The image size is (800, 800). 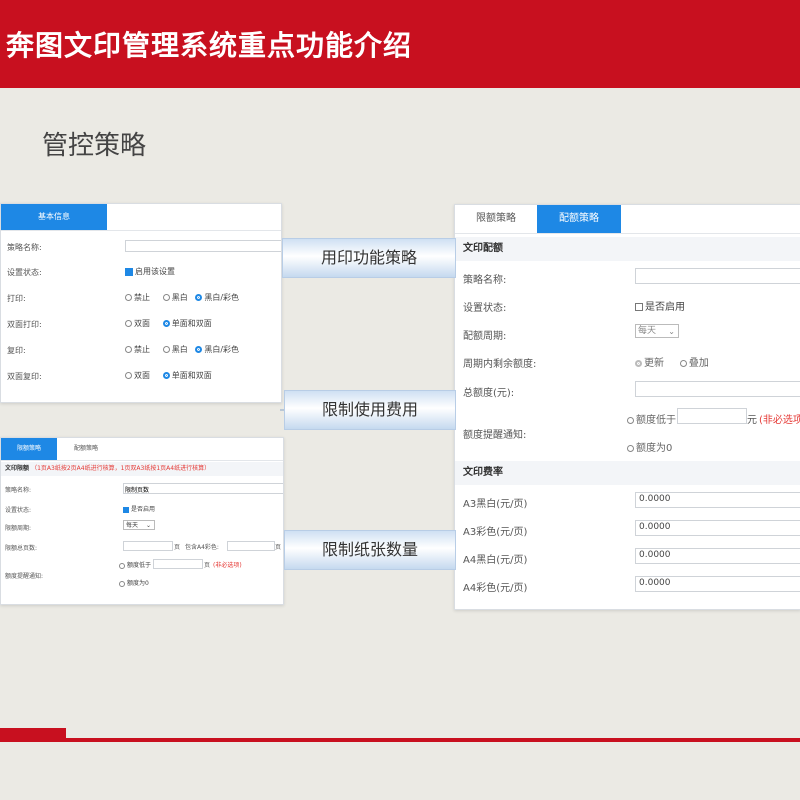 I want to click on quota-remind-required: (非必选项), so click(x=779, y=420).